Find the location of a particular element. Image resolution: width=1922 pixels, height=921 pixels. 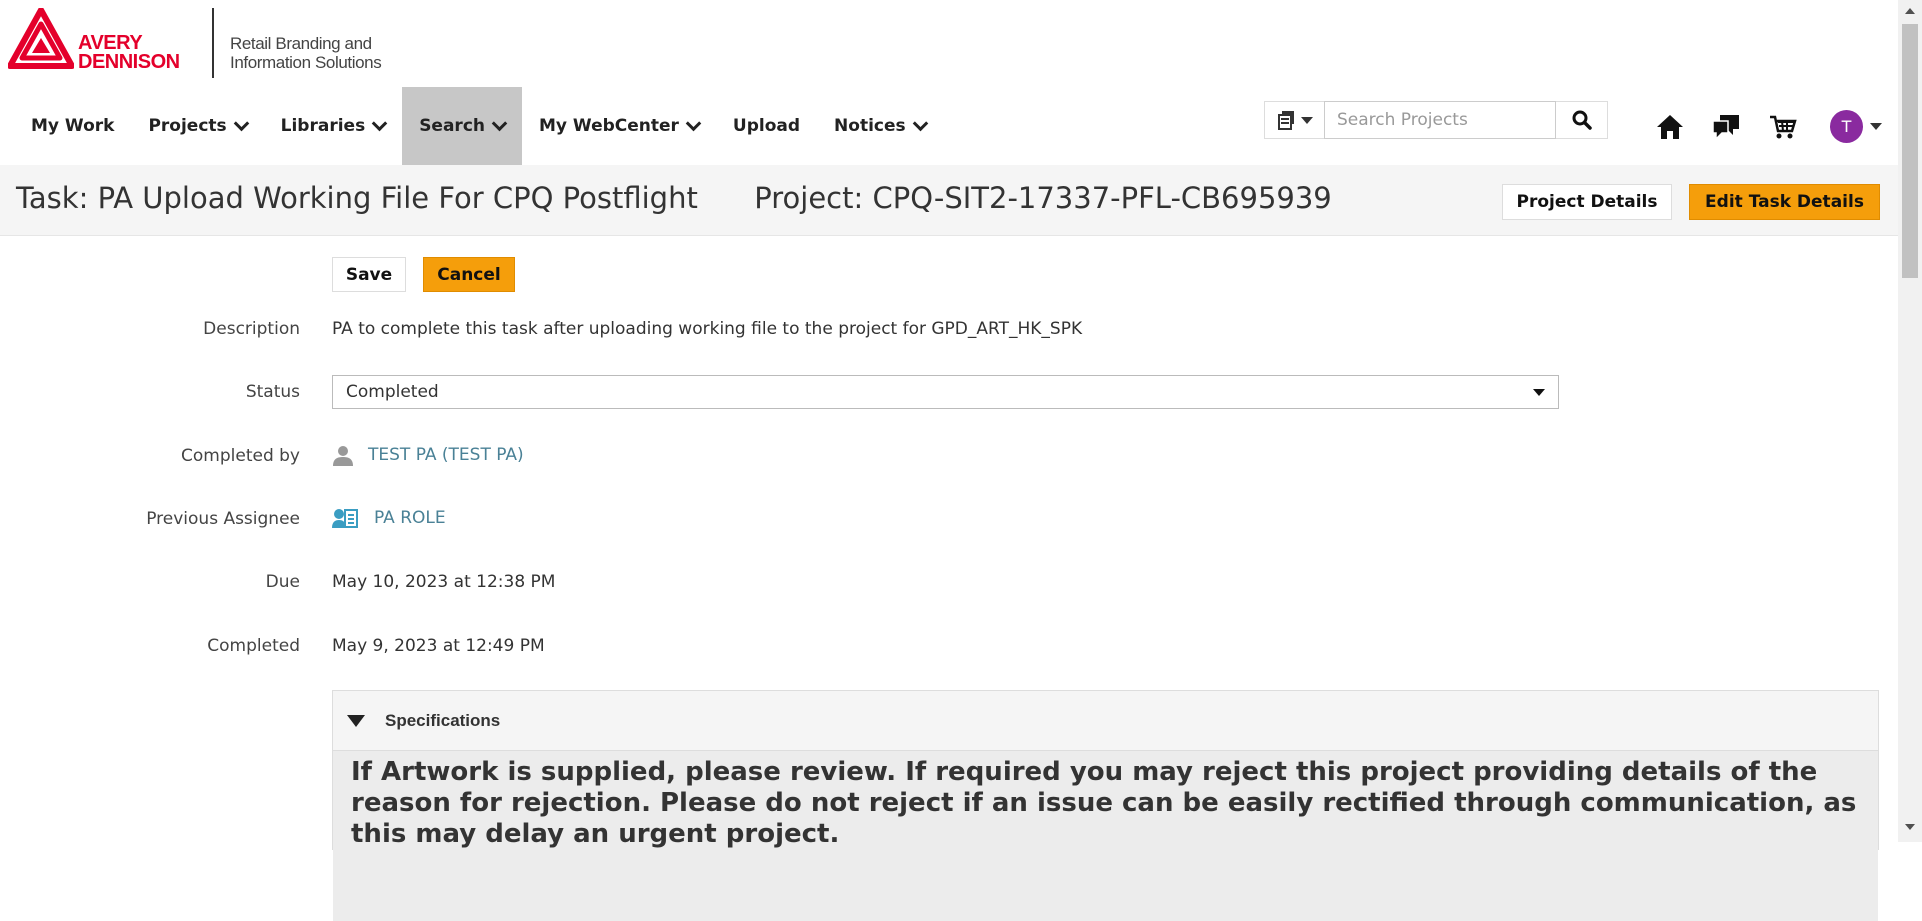

user-menu-button: T is located at coordinates (1856, 126).